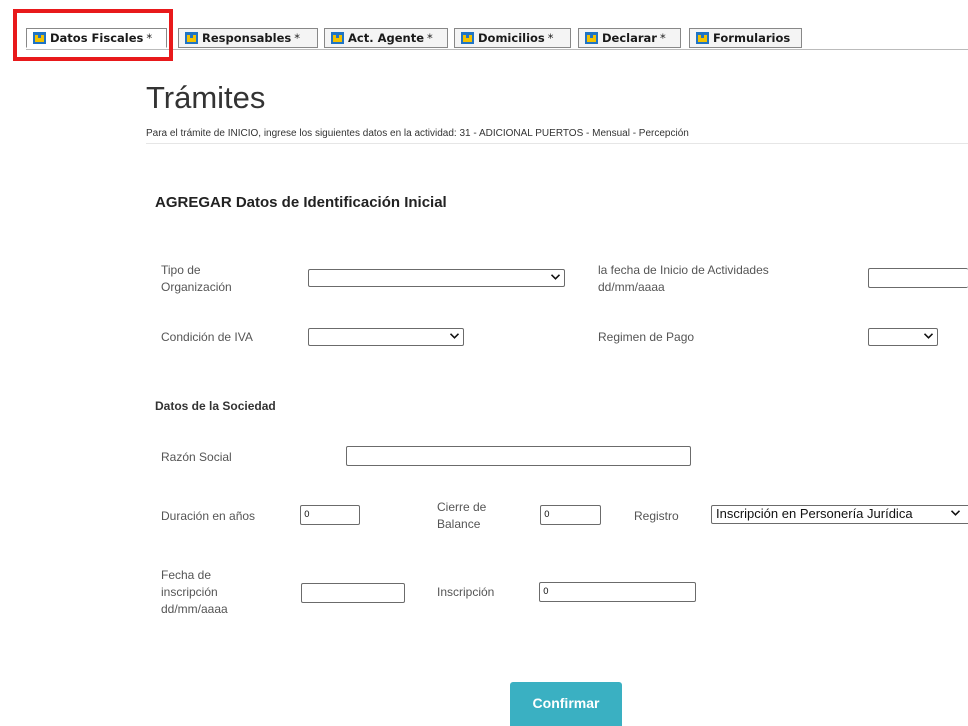 The height and width of the screenshot is (726, 968). What do you see at coordinates (918, 278) in the screenshot?
I see `fecha-inicio-input` at bounding box center [918, 278].